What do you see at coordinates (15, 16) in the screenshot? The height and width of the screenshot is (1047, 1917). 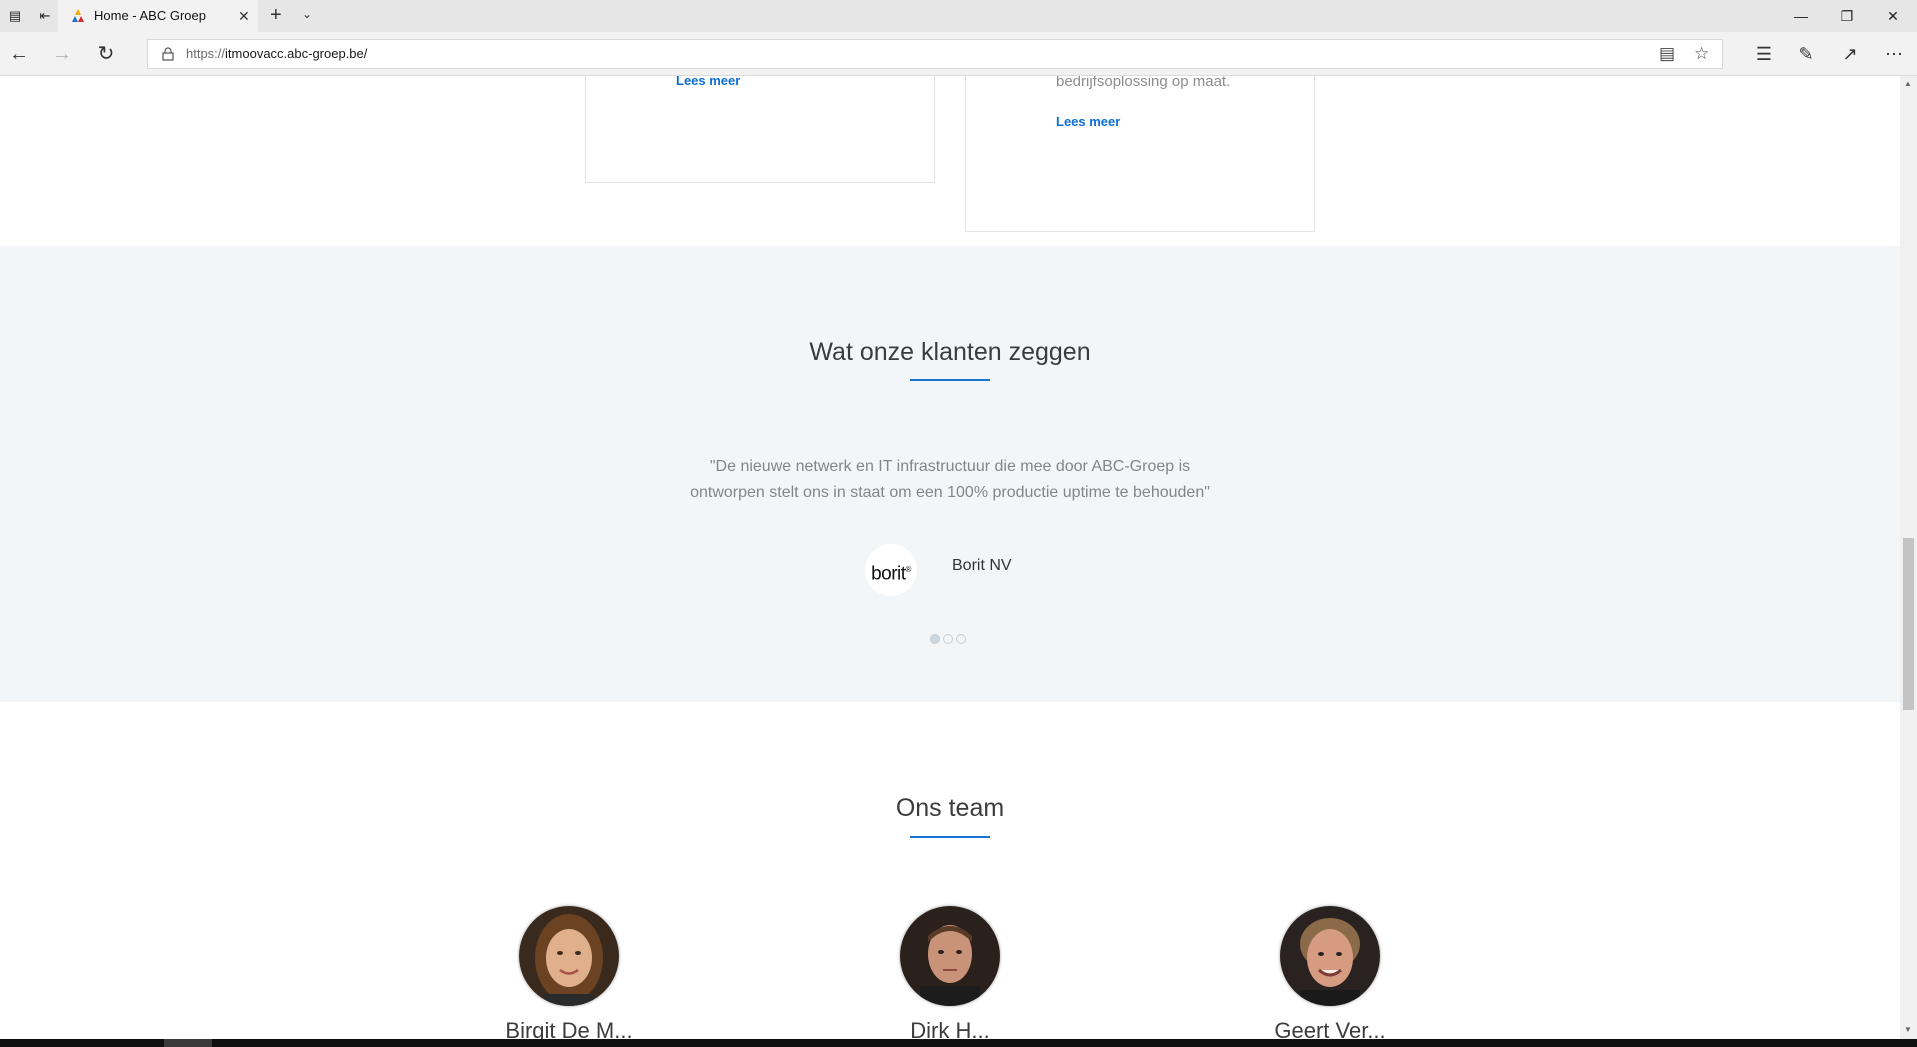 I see `tab-manager-icon: ▤` at bounding box center [15, 16].